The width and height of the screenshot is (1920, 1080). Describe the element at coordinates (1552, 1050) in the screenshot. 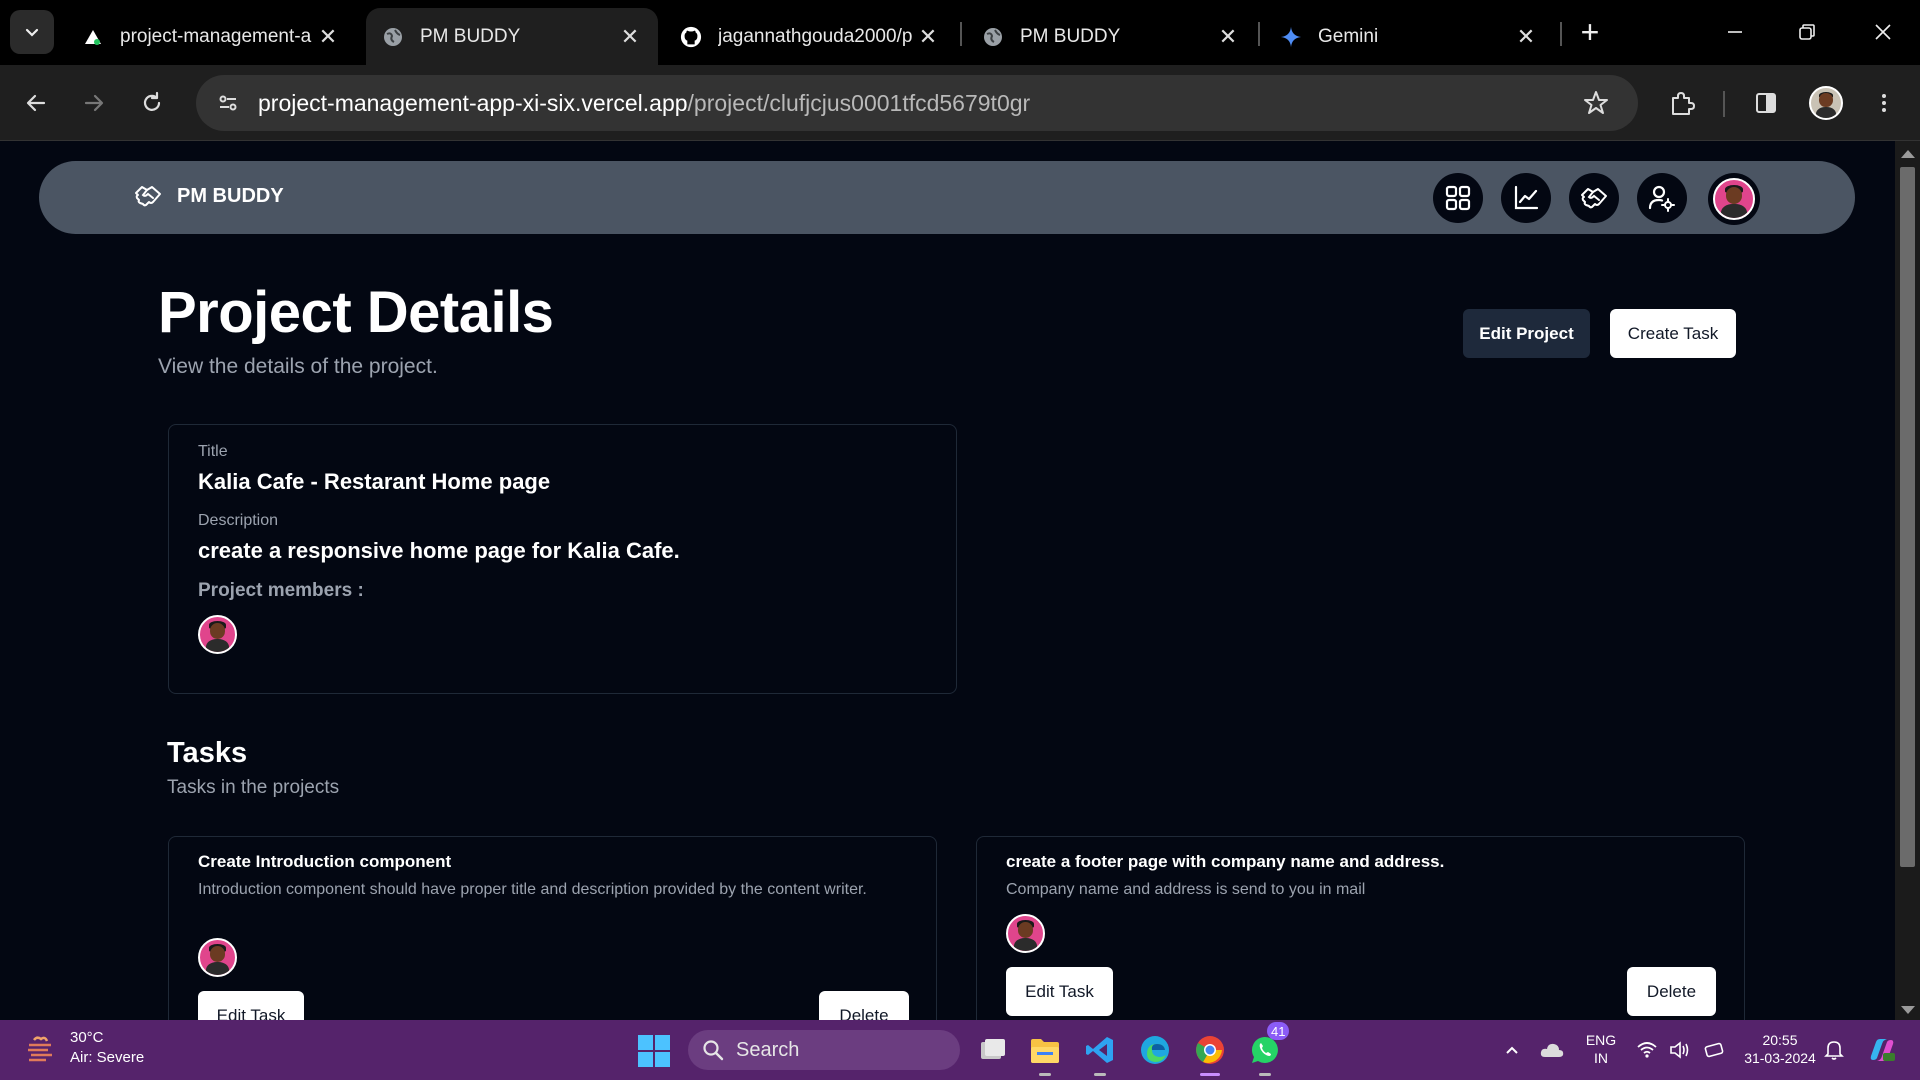

I see `onedrive-tray-button` at that location.